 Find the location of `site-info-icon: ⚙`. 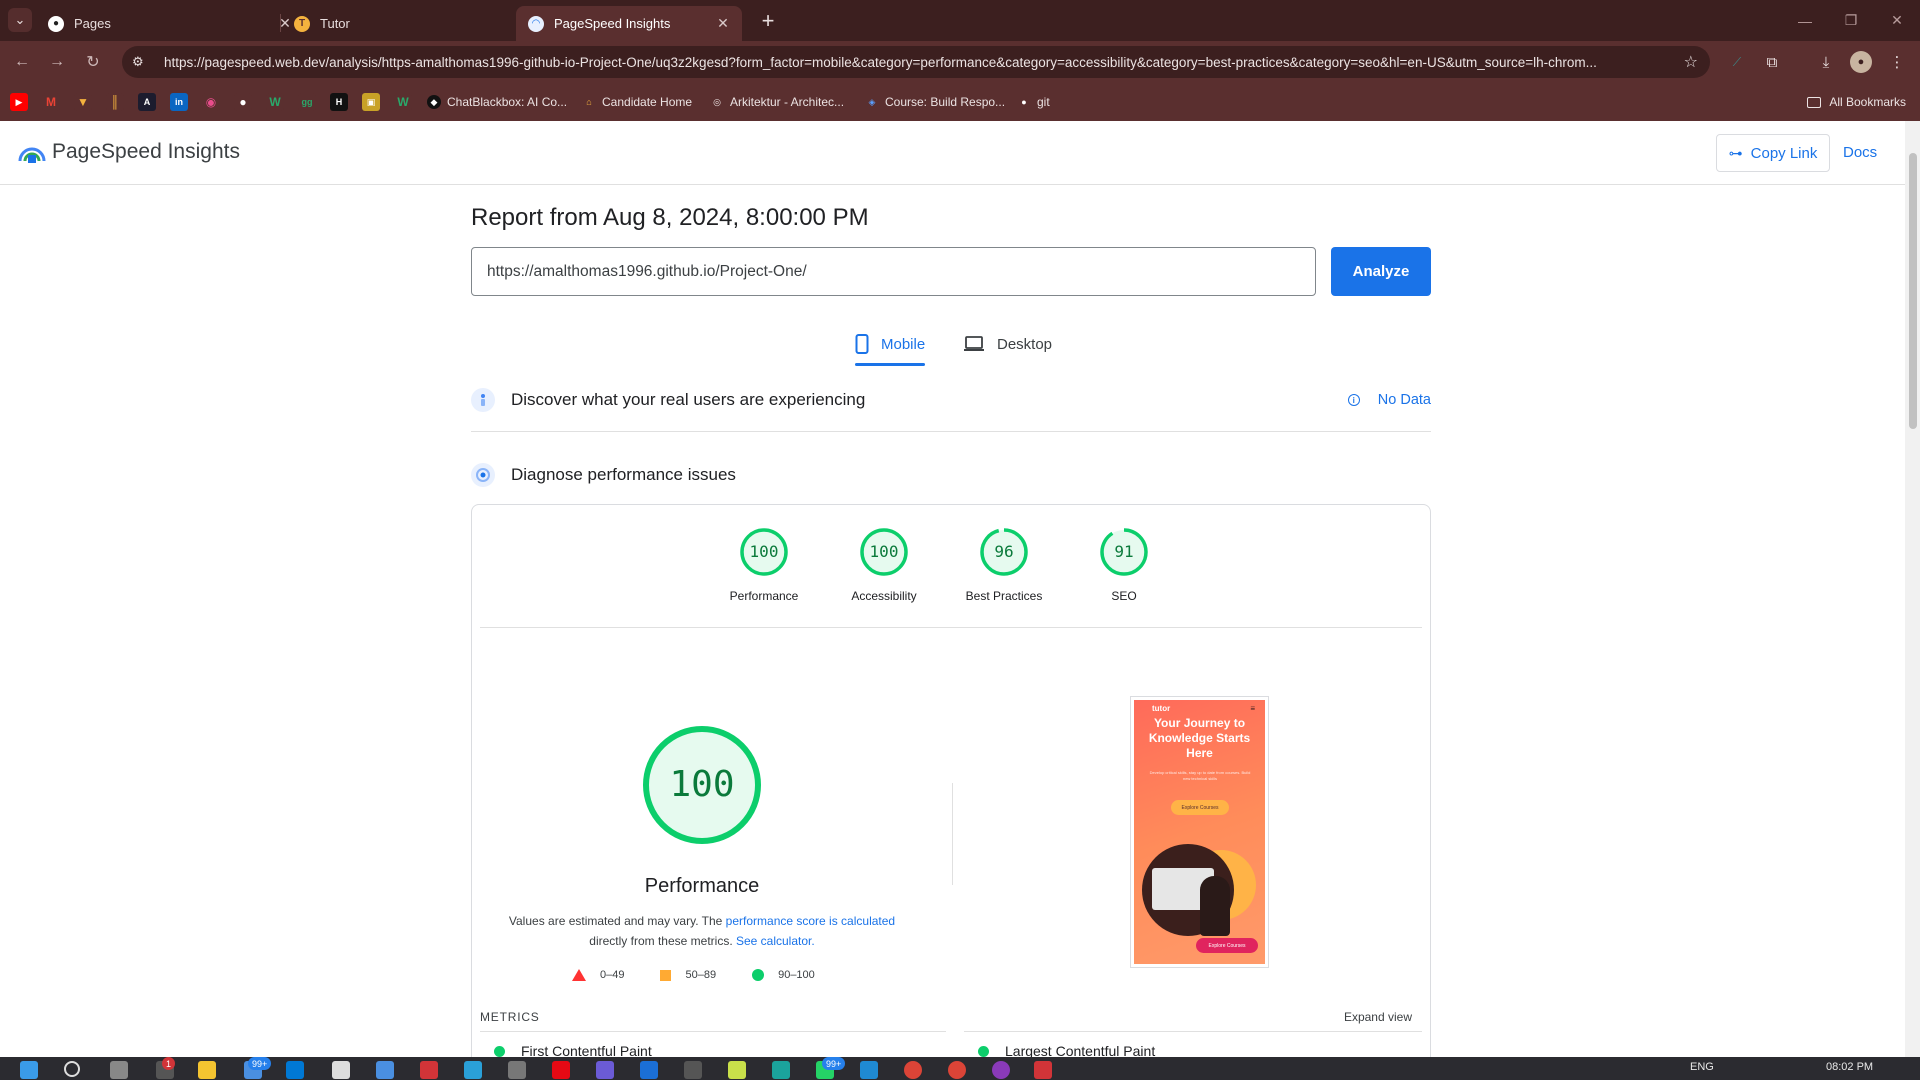

site-info-icon: ⚙ is located at coordinates (142, 62).